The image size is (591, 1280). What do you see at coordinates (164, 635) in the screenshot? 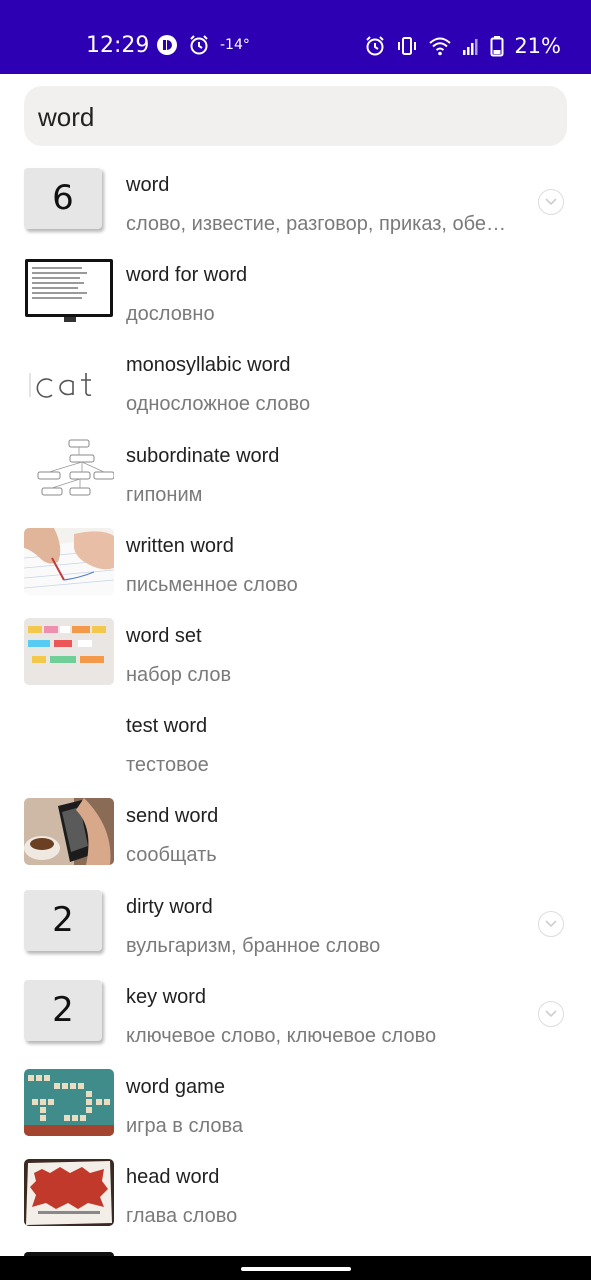
I see `item-title: word set` at bounding box center [164, 635].